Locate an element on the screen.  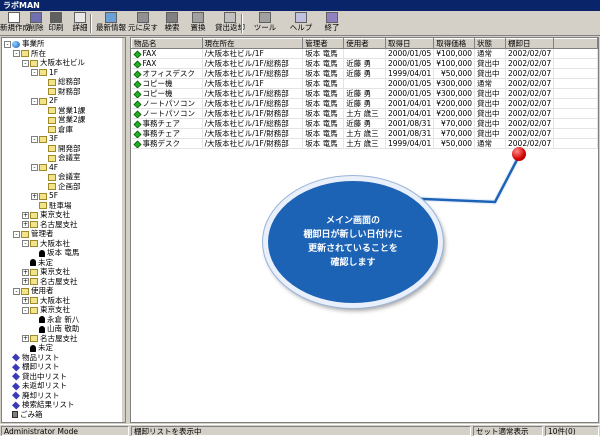
toolbar-button-2: 印刷 is located at coordinates (56, 23).